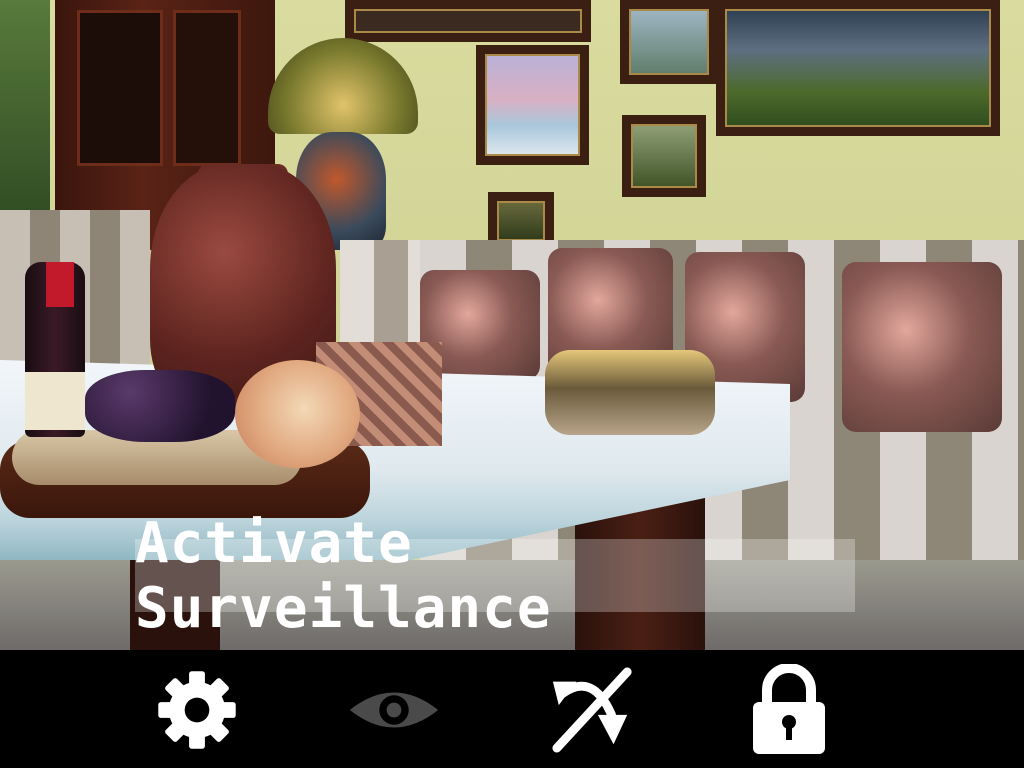 This screenshot has height=768, width=1024. Describe the element at coordinates (160, 406) in the screenshot. I see `grapes` at that location.